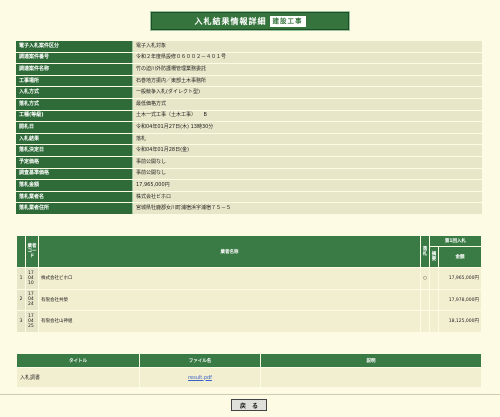 This screenshot has height=417, width=500. I want to click on info-value: 最低価格方式, so click(307, 104).